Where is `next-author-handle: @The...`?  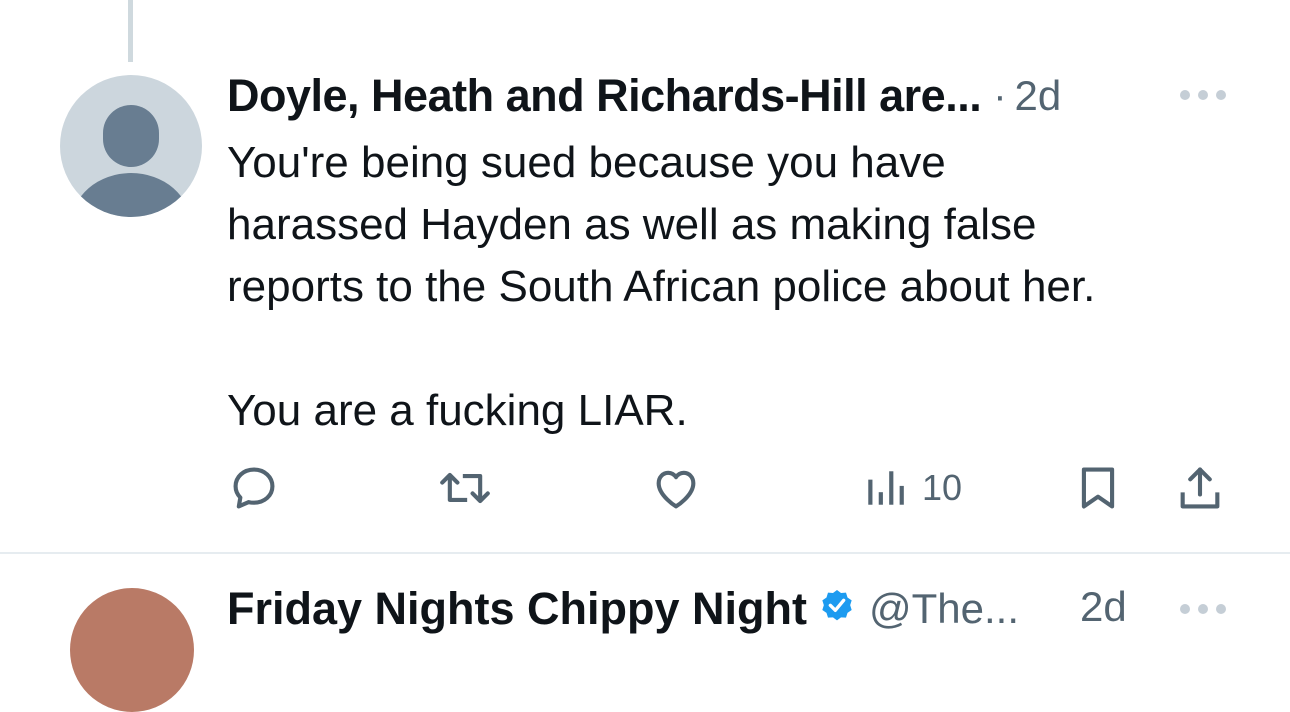
next-author-handle: @The... is located at coordinates (944, 609).